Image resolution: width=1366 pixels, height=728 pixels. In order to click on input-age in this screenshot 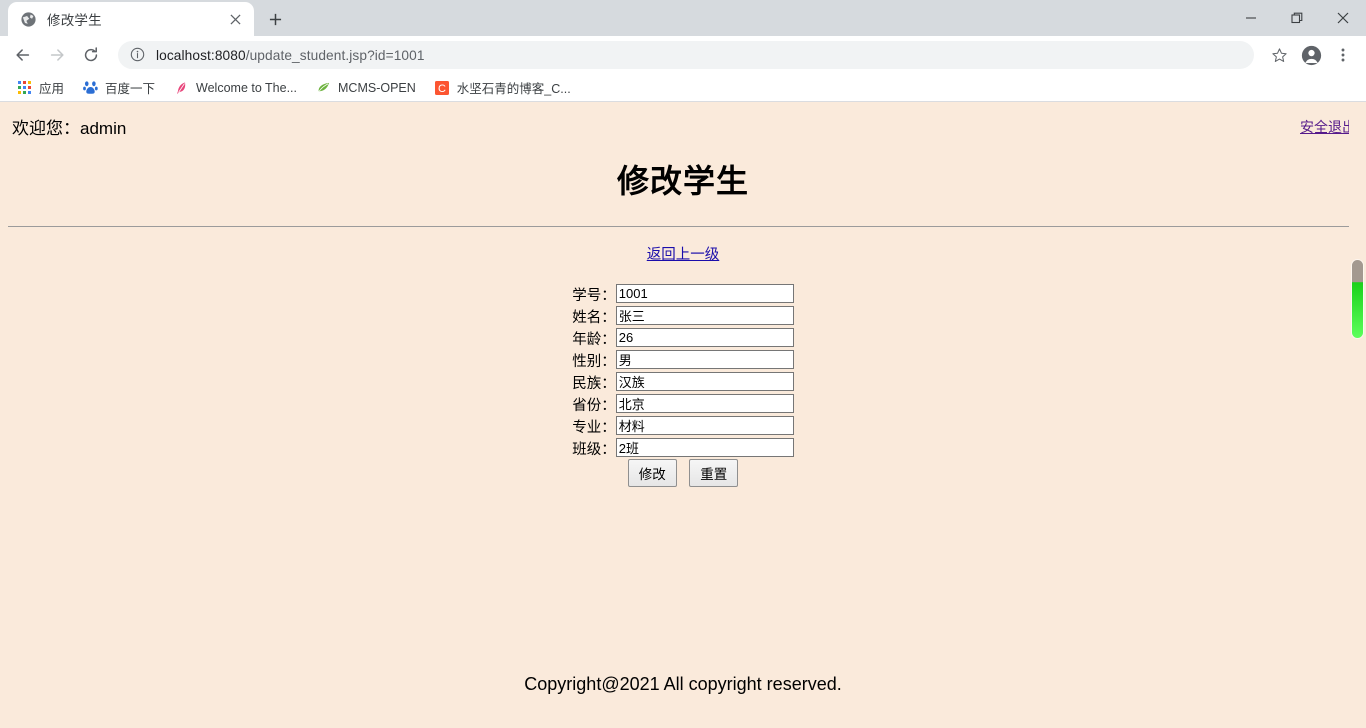, I will do `click(704, 337)`.